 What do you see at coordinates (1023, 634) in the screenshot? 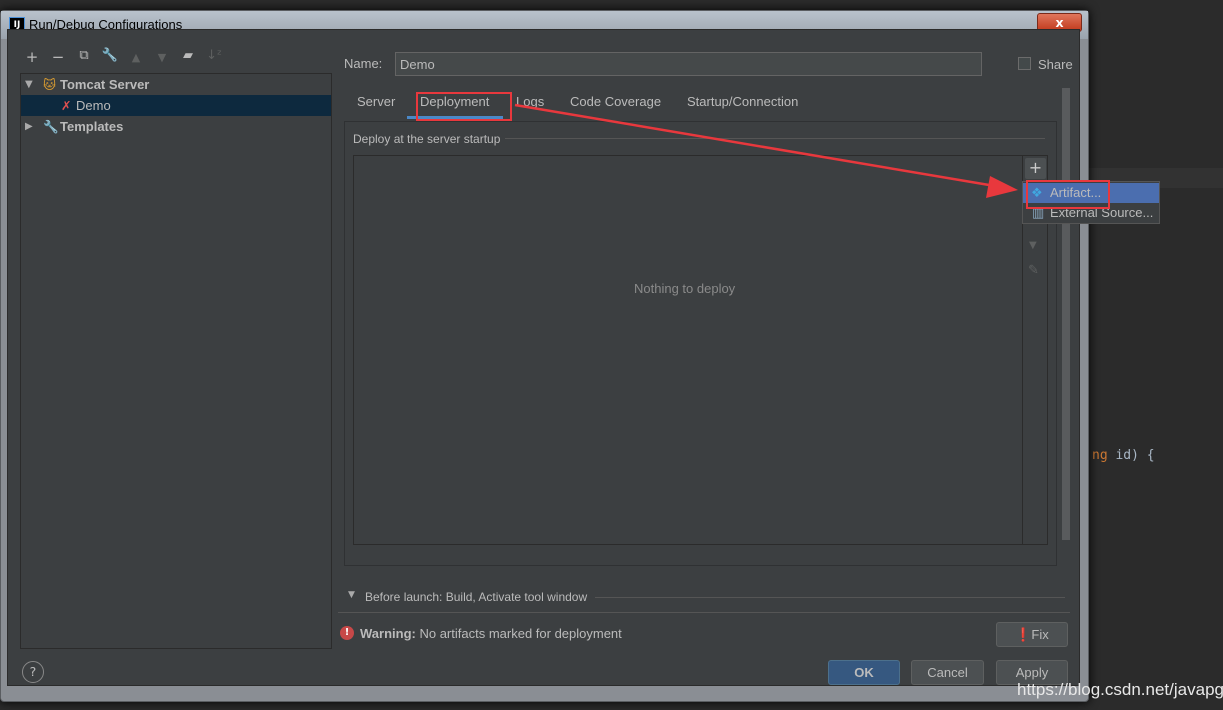
I see `error-icon: ❗` at bounding box center [1023, 634].